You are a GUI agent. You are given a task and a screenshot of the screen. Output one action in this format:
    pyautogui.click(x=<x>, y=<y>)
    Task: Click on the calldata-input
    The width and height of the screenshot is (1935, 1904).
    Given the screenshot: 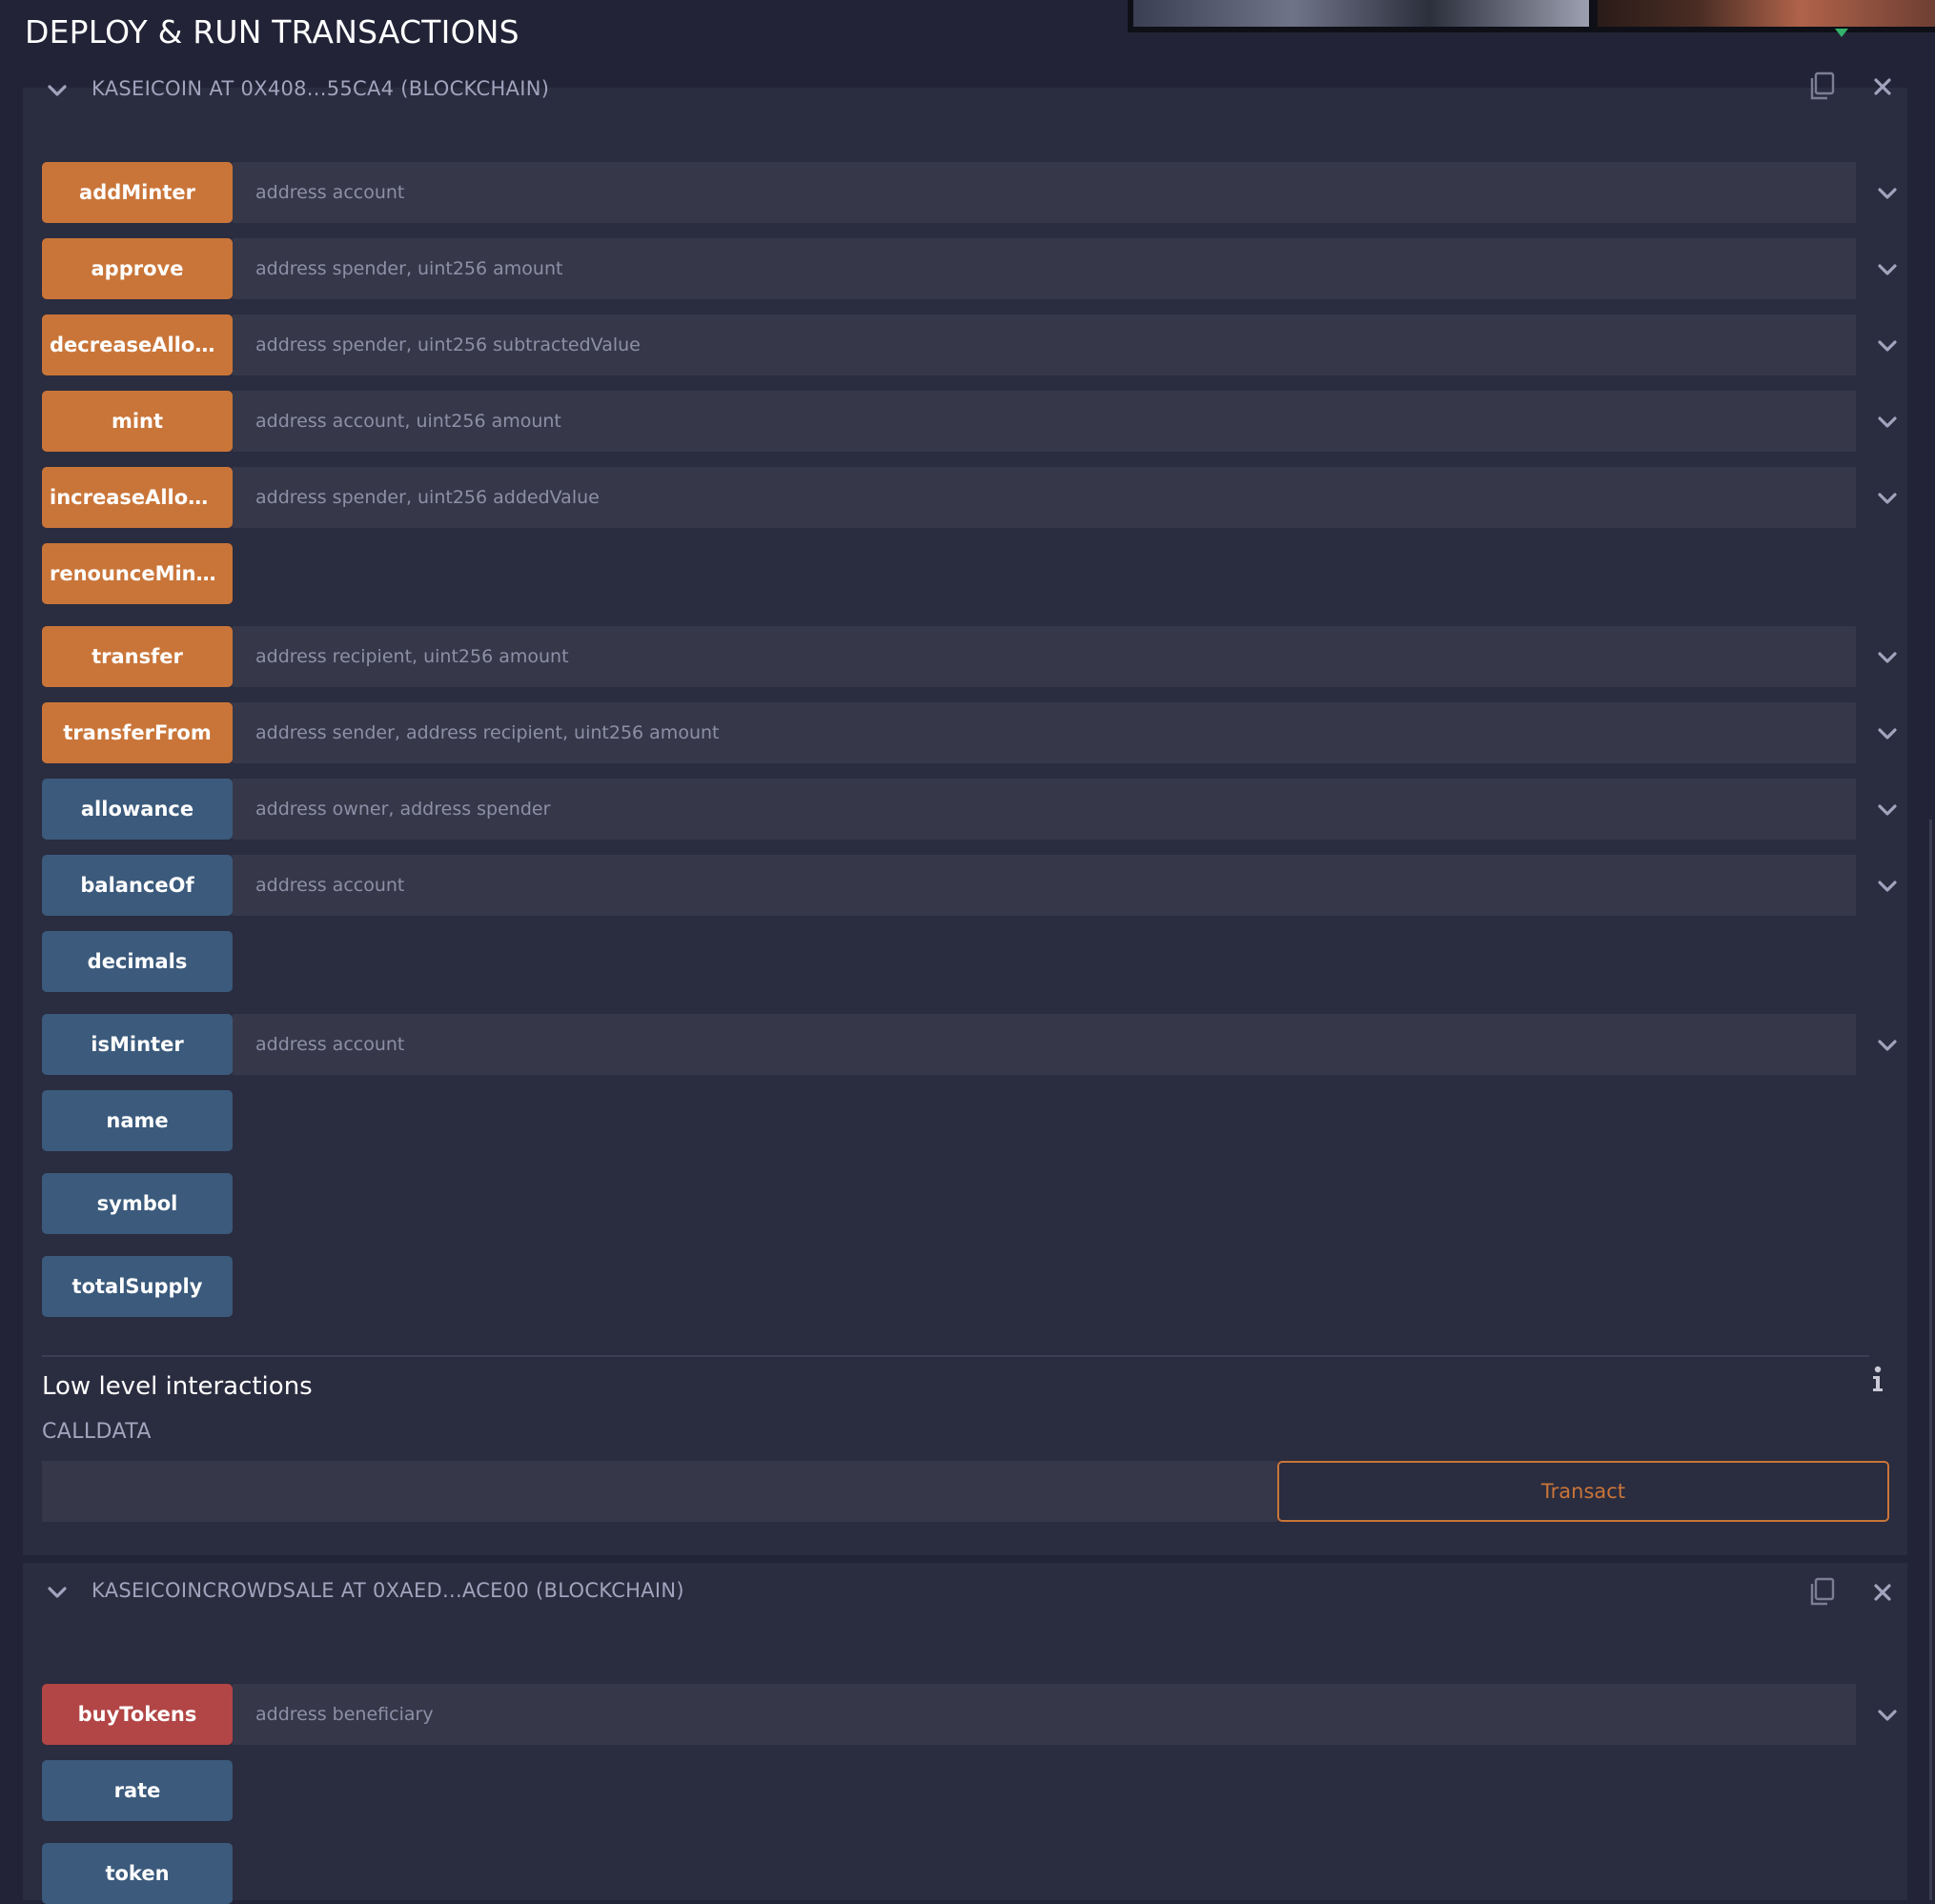 What is the action you would take?
    pyautogui.click(x=659, y=1491)
    